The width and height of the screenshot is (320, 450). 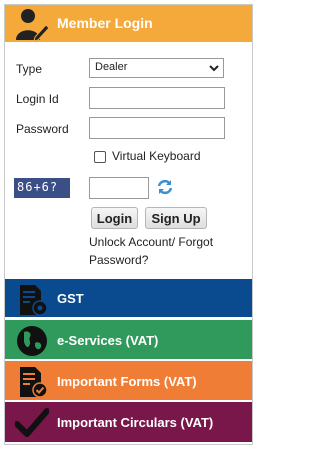 I want to click on header-title: Member Login, so click(x=105, y=23).